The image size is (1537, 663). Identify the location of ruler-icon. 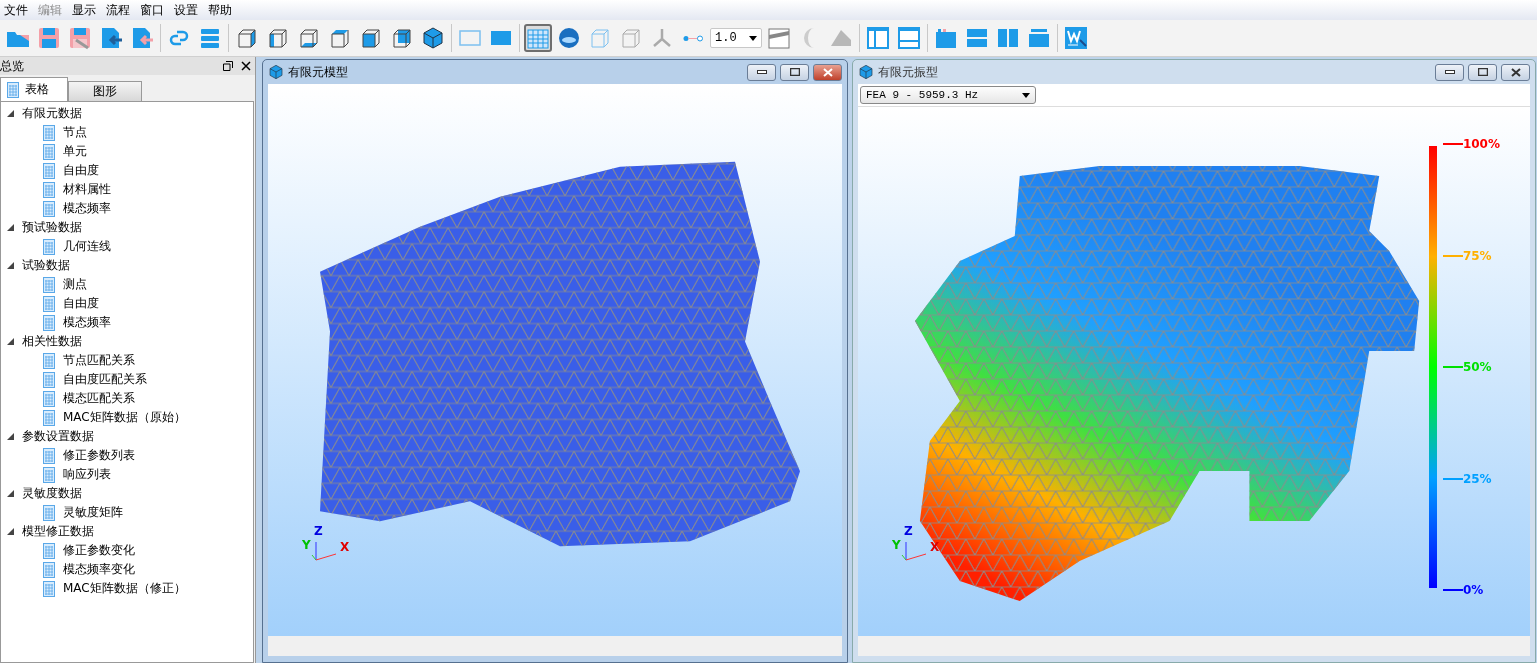
(779, 38).